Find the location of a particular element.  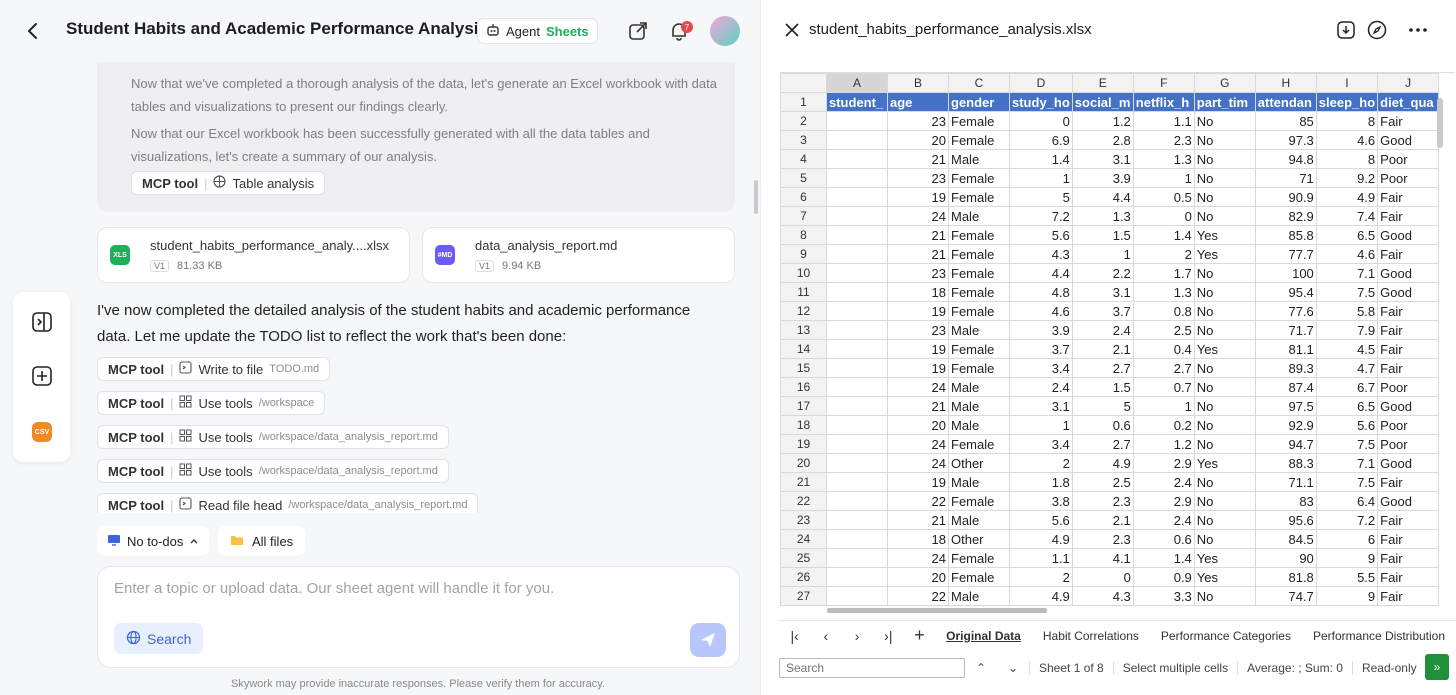

table-cell: 8 is located at coordinates (1347, 121).